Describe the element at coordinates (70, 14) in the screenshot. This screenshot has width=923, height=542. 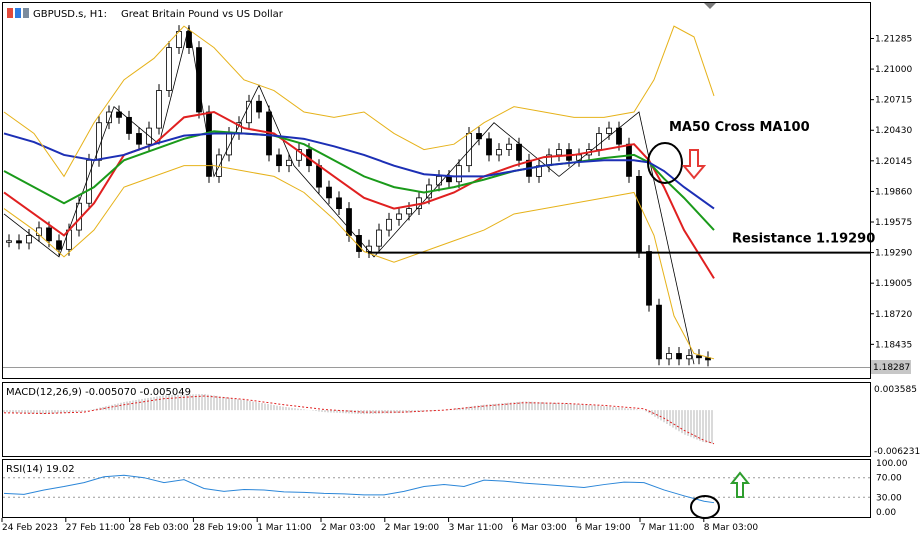
I see `symbol-label: GBPUSD.s, H1:` at that location.